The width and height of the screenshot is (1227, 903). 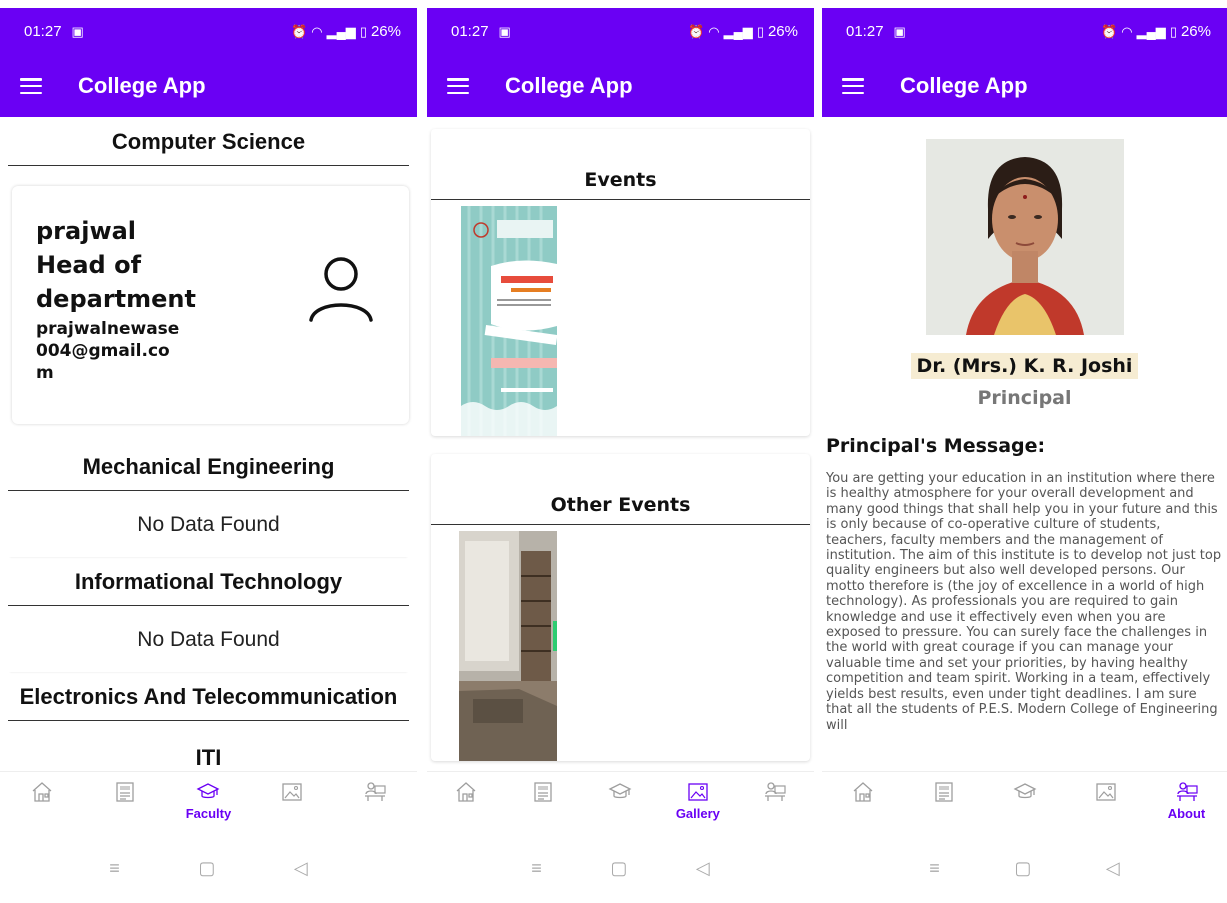 I want to click on department-title: Electronics And Telecommunication, so click(x=208, y=696).